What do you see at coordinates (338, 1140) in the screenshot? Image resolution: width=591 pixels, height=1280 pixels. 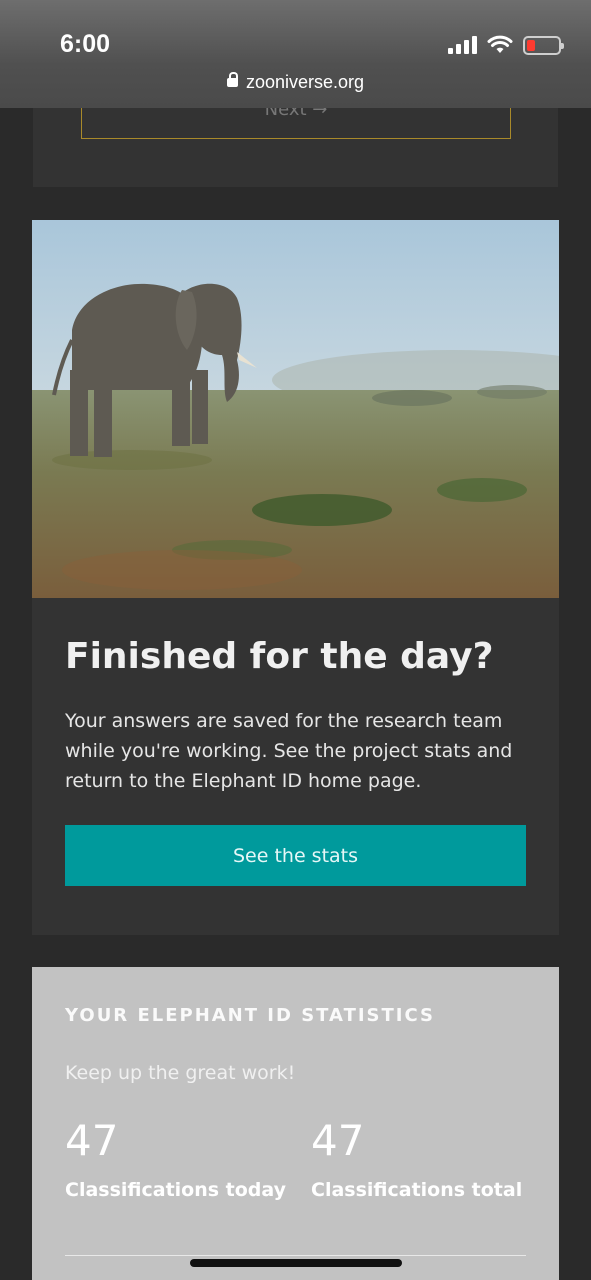 I see `stat-total-value: 47` at bounding box center [338, 1140].